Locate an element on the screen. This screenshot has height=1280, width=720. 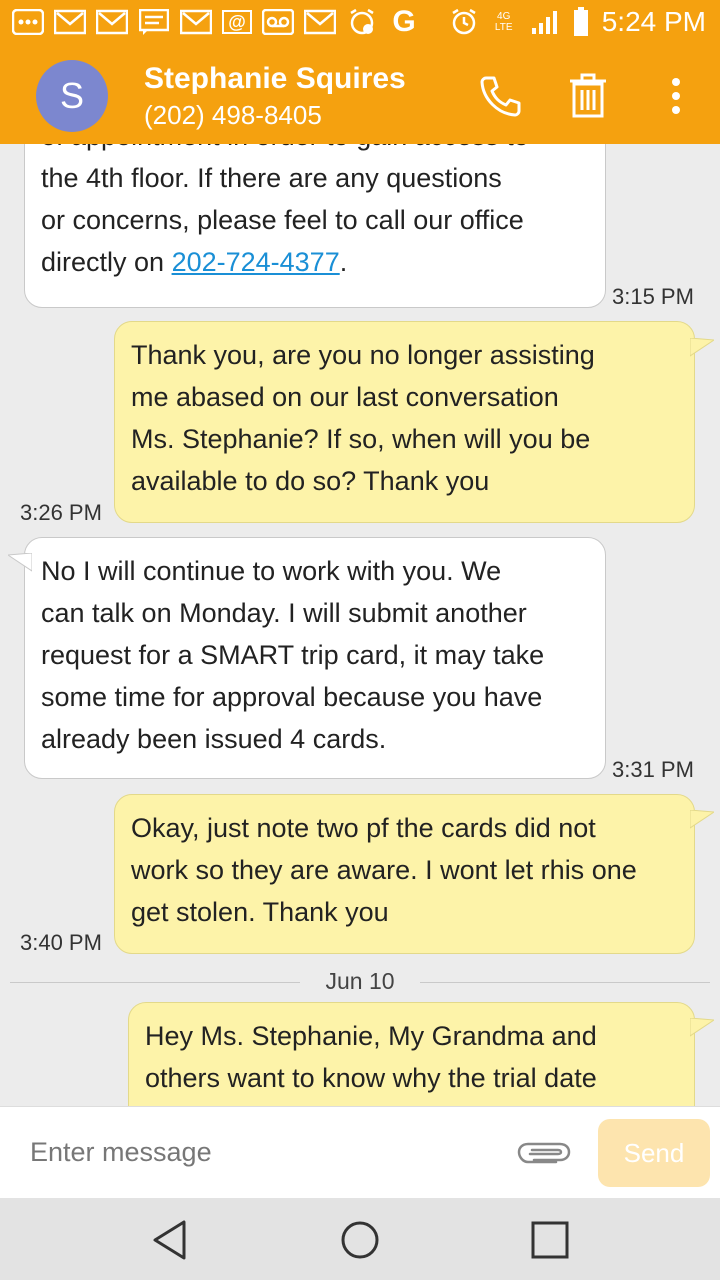
message-timestamp: 3:31 PM is located at coordinates (653, 769).